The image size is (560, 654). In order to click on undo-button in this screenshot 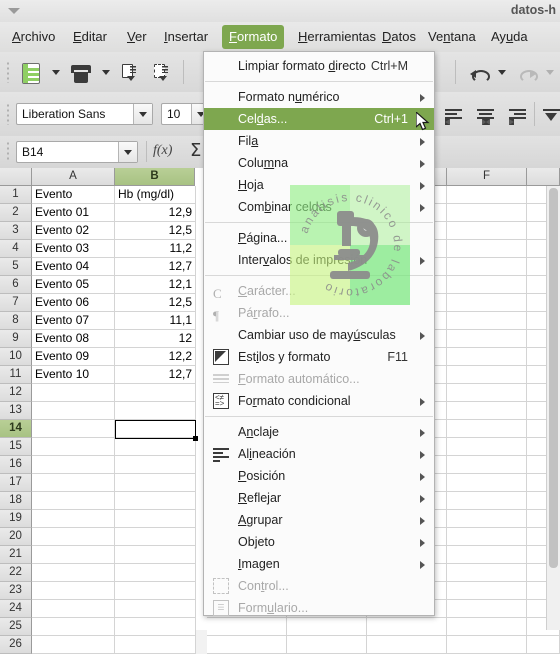, I will do `click(479, 73)`.